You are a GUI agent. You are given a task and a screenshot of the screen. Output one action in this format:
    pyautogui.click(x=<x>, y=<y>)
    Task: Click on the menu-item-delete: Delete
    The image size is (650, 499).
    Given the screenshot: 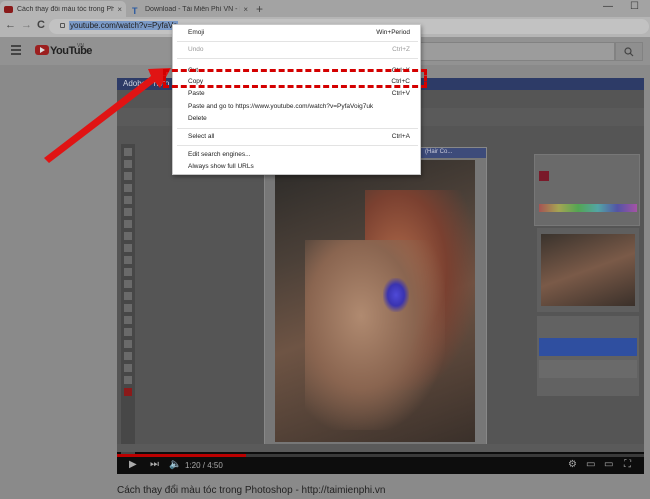 What is the action you would take?
    pyautogui.click(x=297, y=119)
    